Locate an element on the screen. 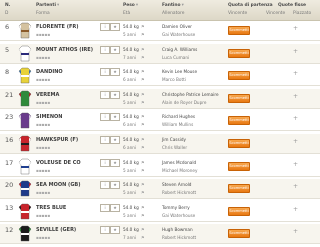  jockey-name: Richard Hughes is located at coordinates (179, 117).